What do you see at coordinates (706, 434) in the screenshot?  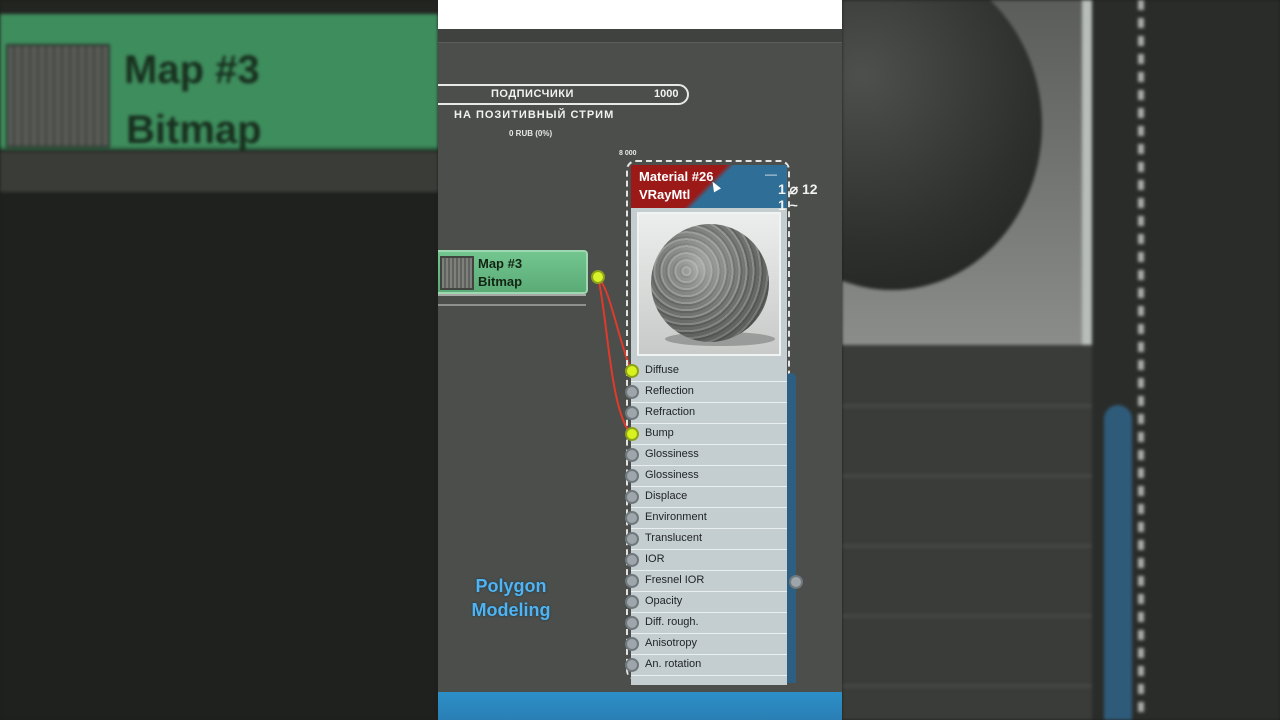 I see `material-slot: Bump` at bounding box center [706, 434].